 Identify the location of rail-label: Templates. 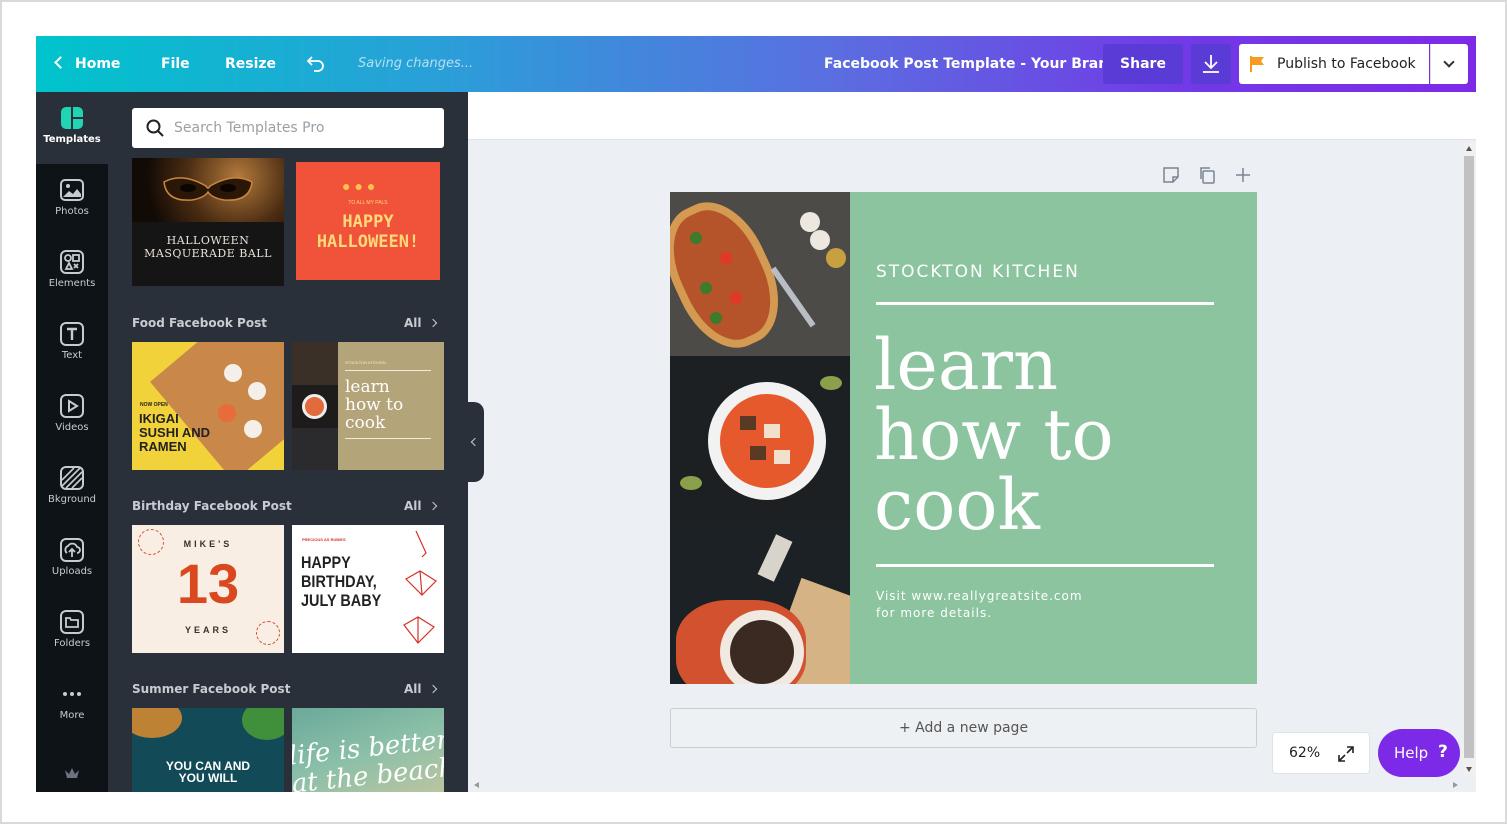
(72, 139).